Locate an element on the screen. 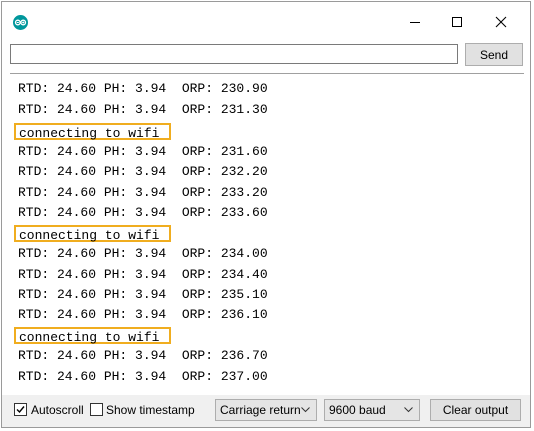  output-line: RTD: 24.60 PH: 3.94 ORP: 233.60 is located at coordinates (143, 212).